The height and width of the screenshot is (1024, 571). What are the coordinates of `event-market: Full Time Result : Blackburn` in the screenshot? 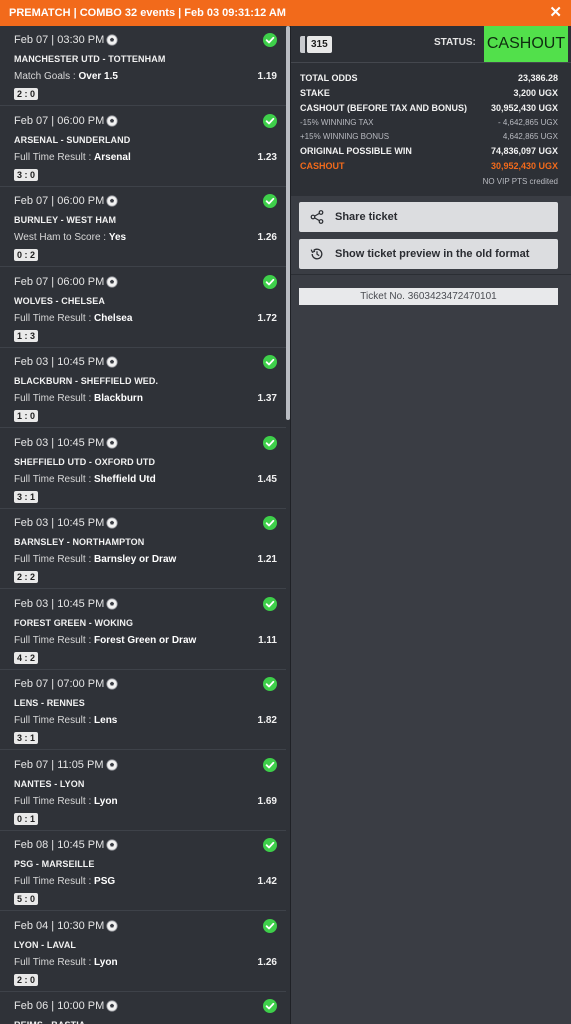 It's located at (78, 398).